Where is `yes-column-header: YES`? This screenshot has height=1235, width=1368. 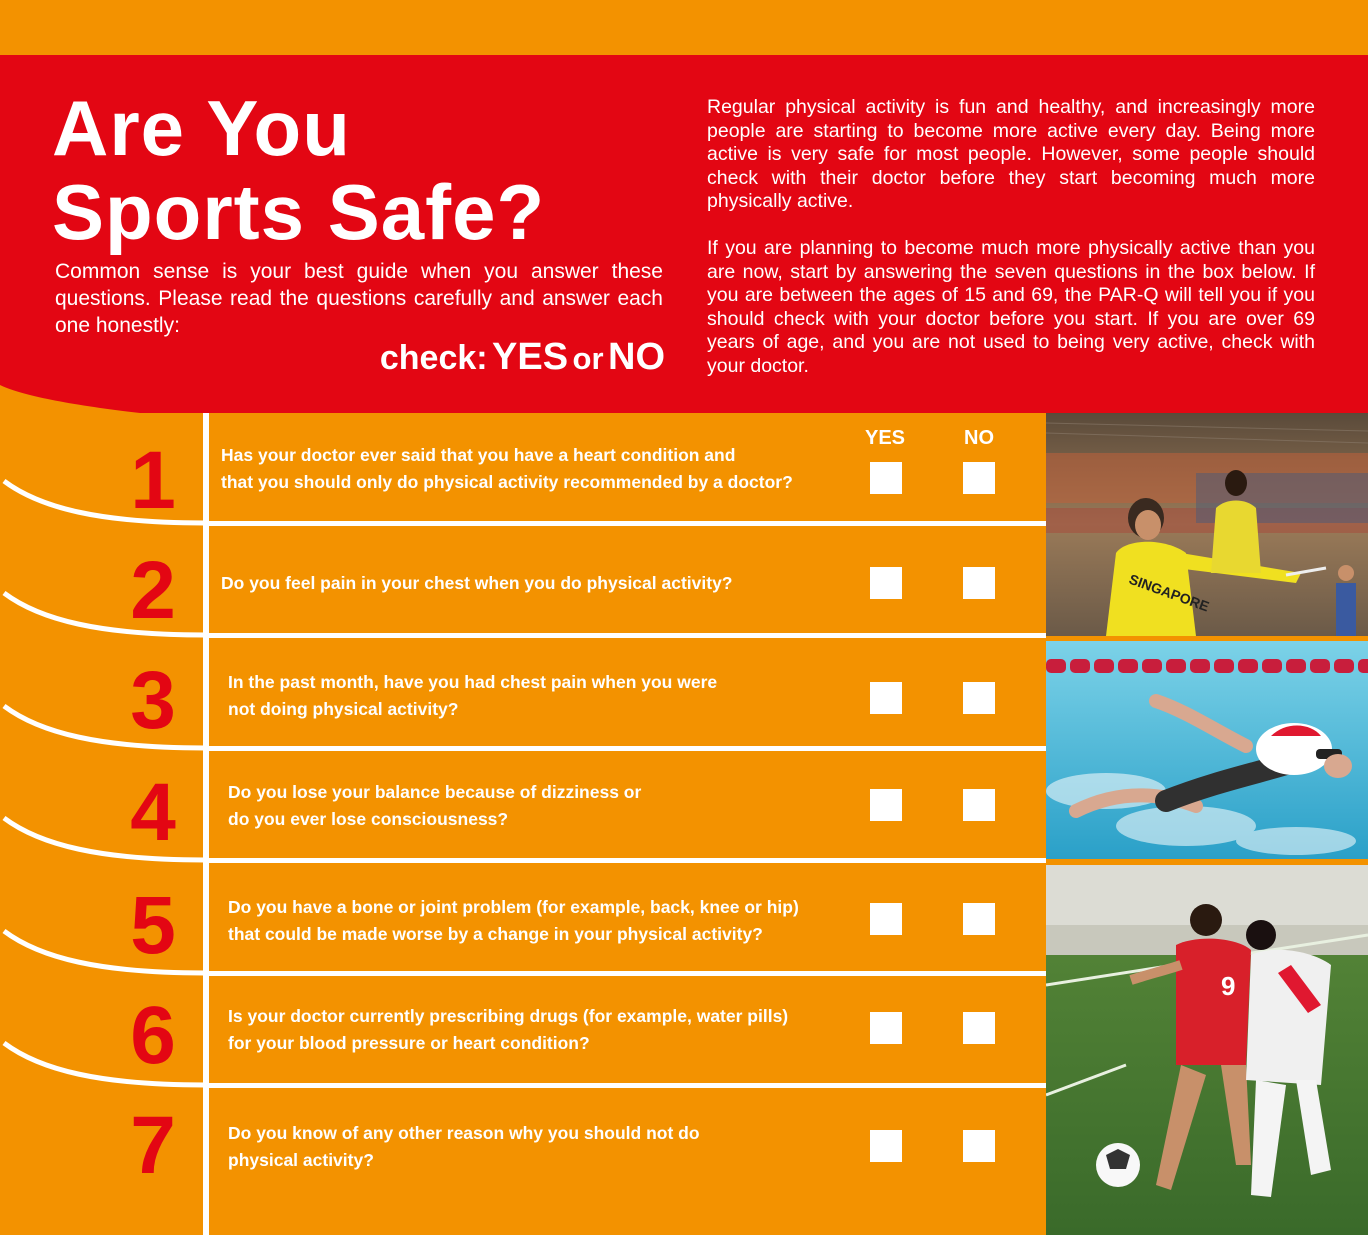
yes-column-header: YES is located at coordinates (885, 438).